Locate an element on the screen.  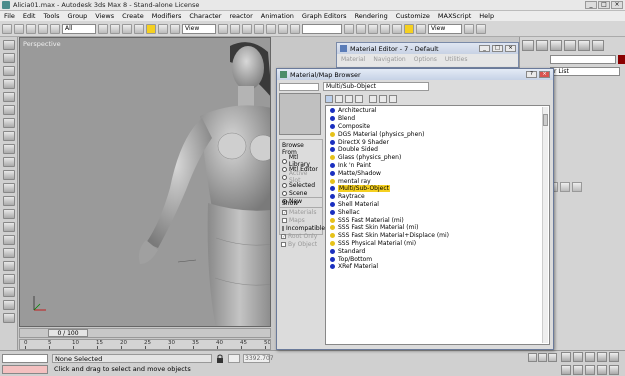
menu-item-edit: Edit is located at coordinates (29, 16).